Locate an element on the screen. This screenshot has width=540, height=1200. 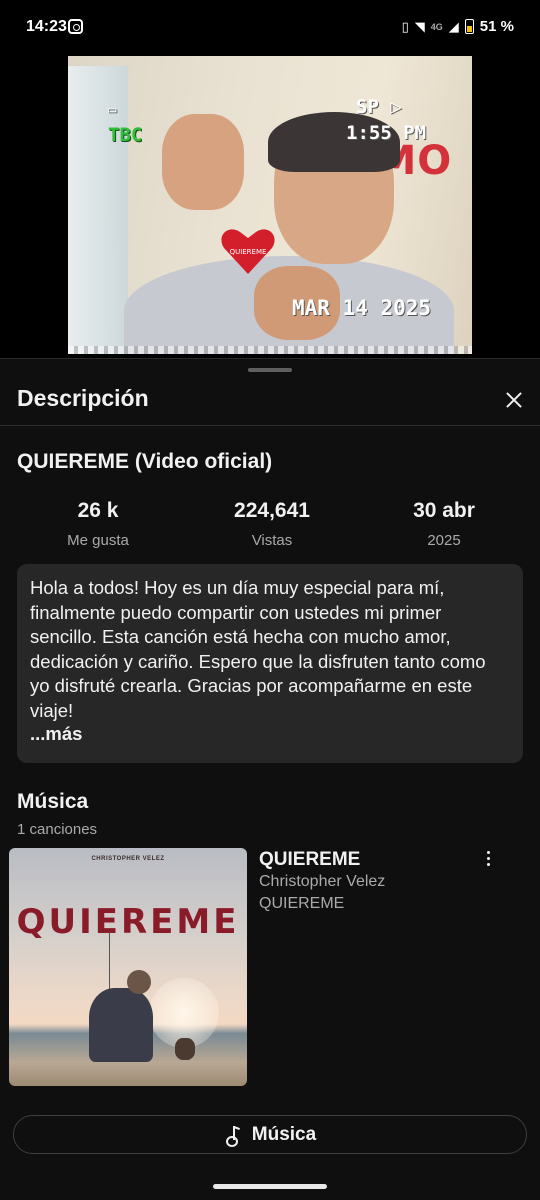
status-bar: 14:23 ▯ ◥ 4G ◢ 51 % is located at coordinates (270, 28).